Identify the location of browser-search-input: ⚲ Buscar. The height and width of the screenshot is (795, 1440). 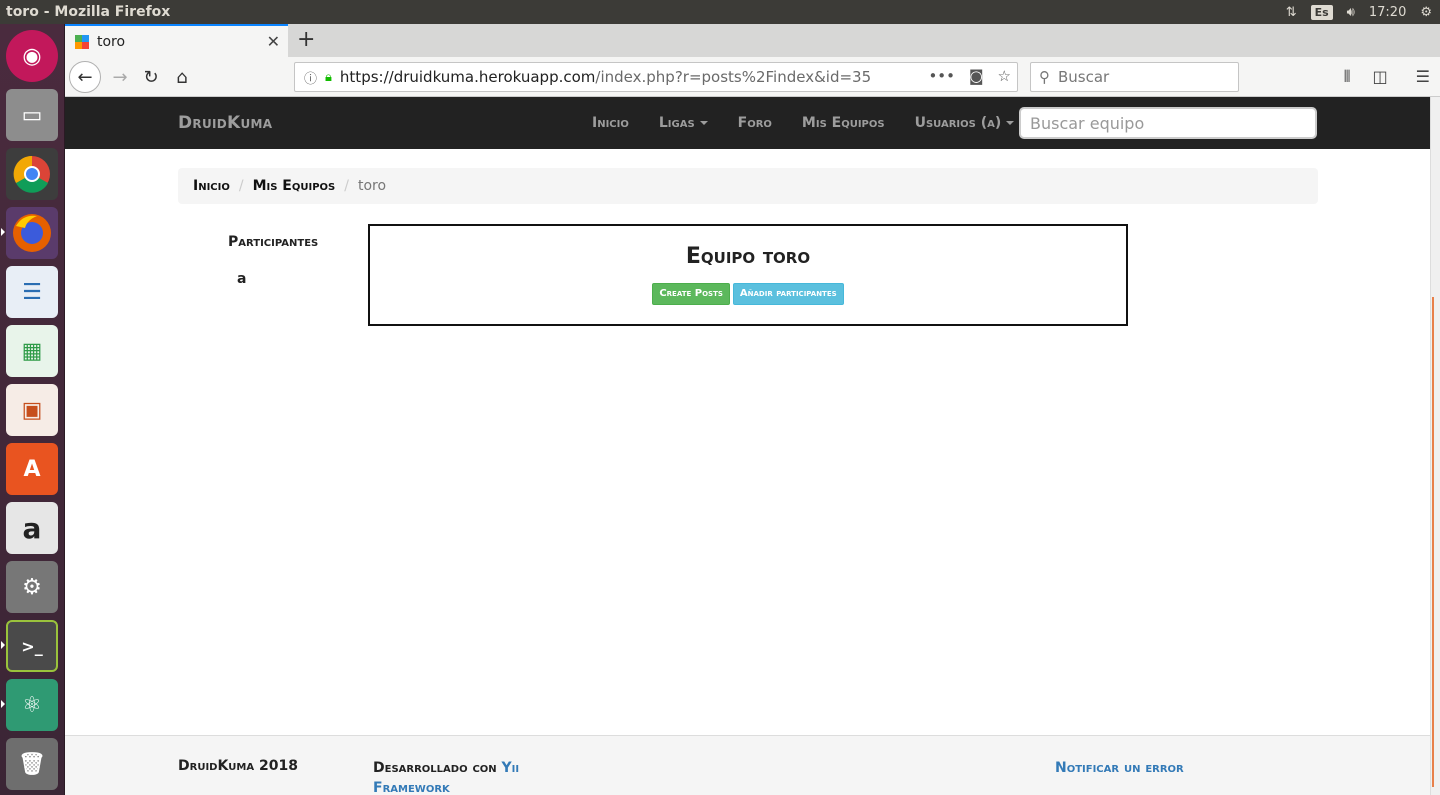
(1134, 77).